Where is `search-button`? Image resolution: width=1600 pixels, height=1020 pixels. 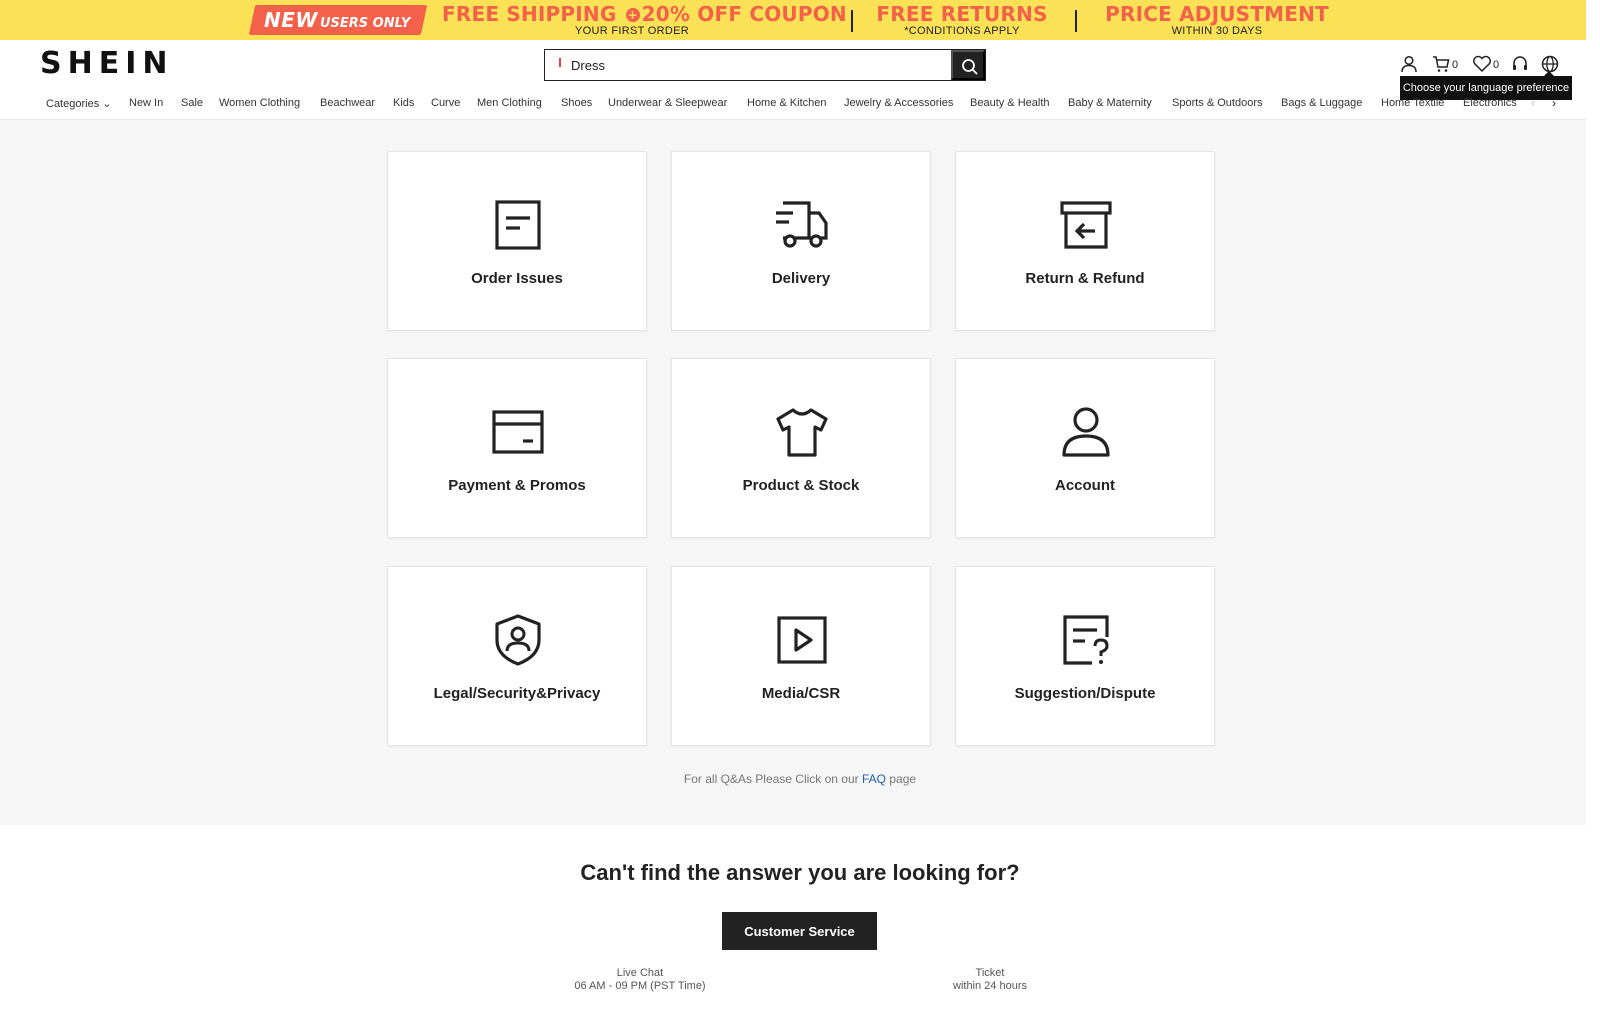
search-button is located at coordinates (968, 65).